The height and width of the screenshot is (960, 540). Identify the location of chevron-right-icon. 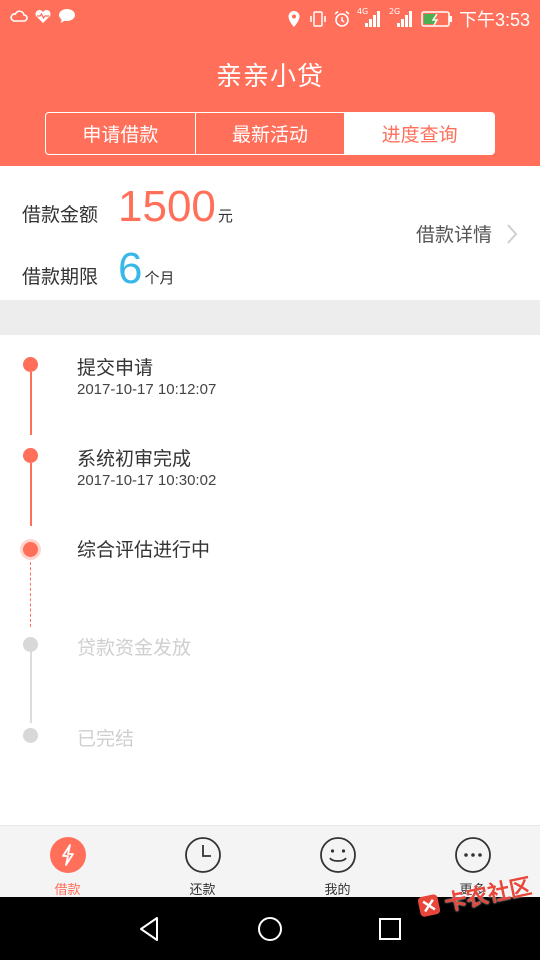
(512, 233).